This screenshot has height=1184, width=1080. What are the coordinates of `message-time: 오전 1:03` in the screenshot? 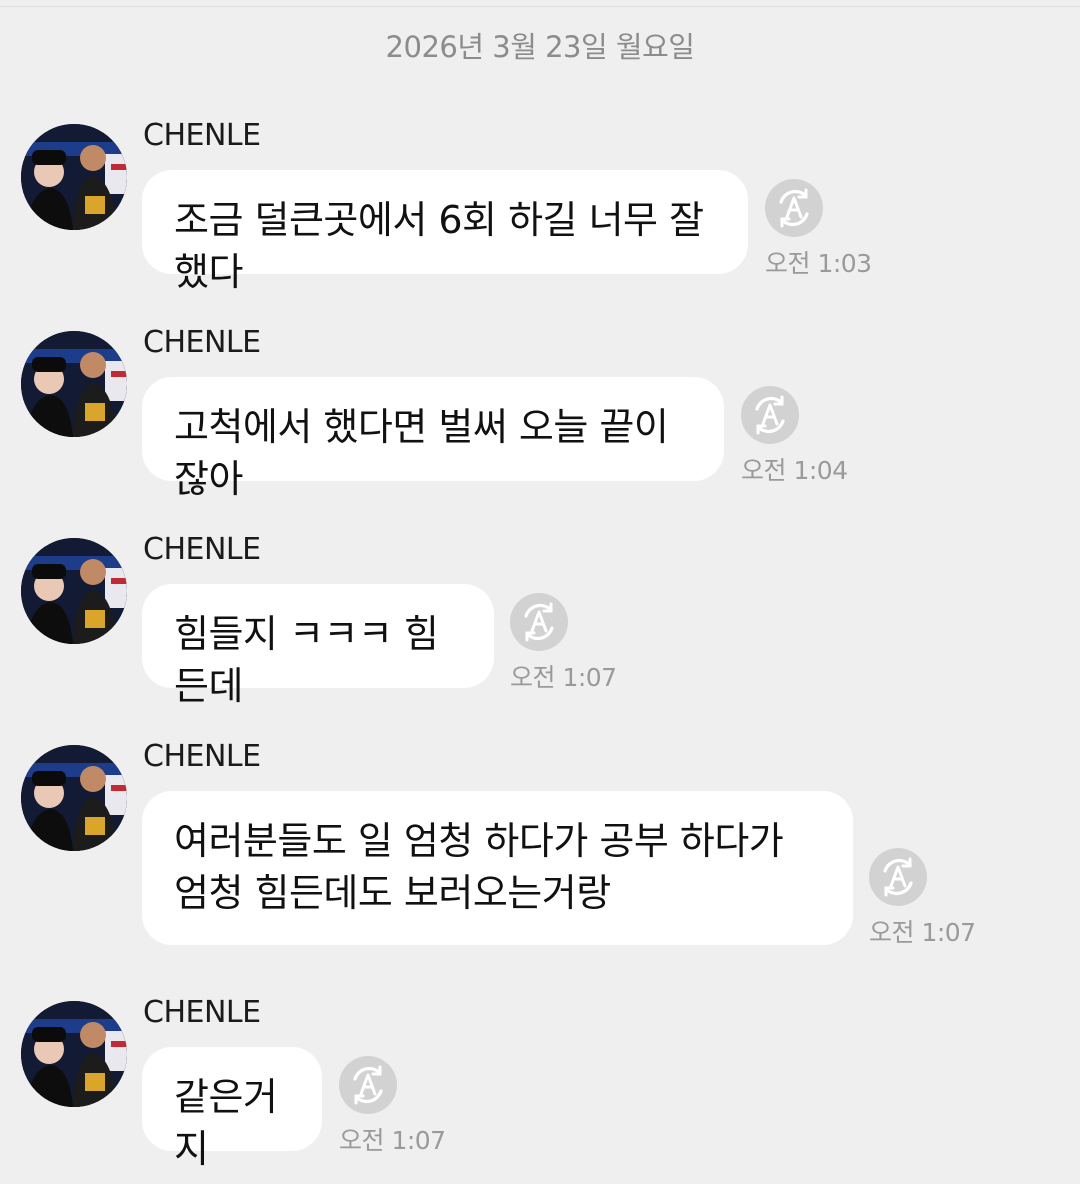 It's located at (818, 263).